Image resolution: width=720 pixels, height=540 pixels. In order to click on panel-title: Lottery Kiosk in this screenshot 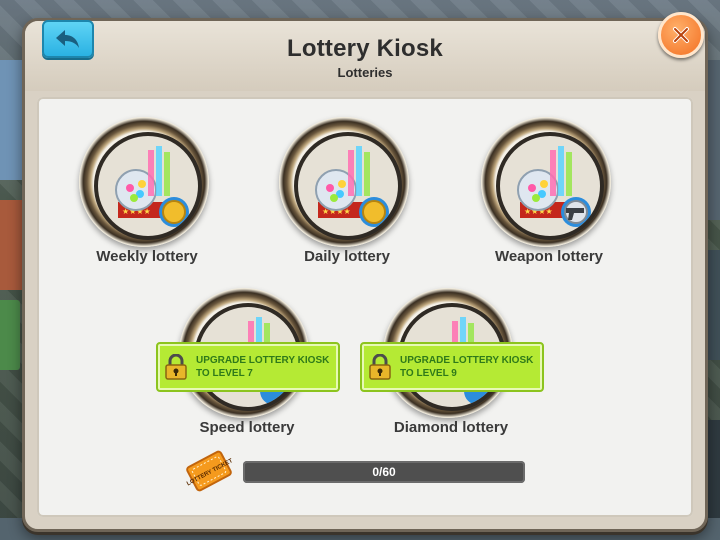, I will do `click(365, 48)`.